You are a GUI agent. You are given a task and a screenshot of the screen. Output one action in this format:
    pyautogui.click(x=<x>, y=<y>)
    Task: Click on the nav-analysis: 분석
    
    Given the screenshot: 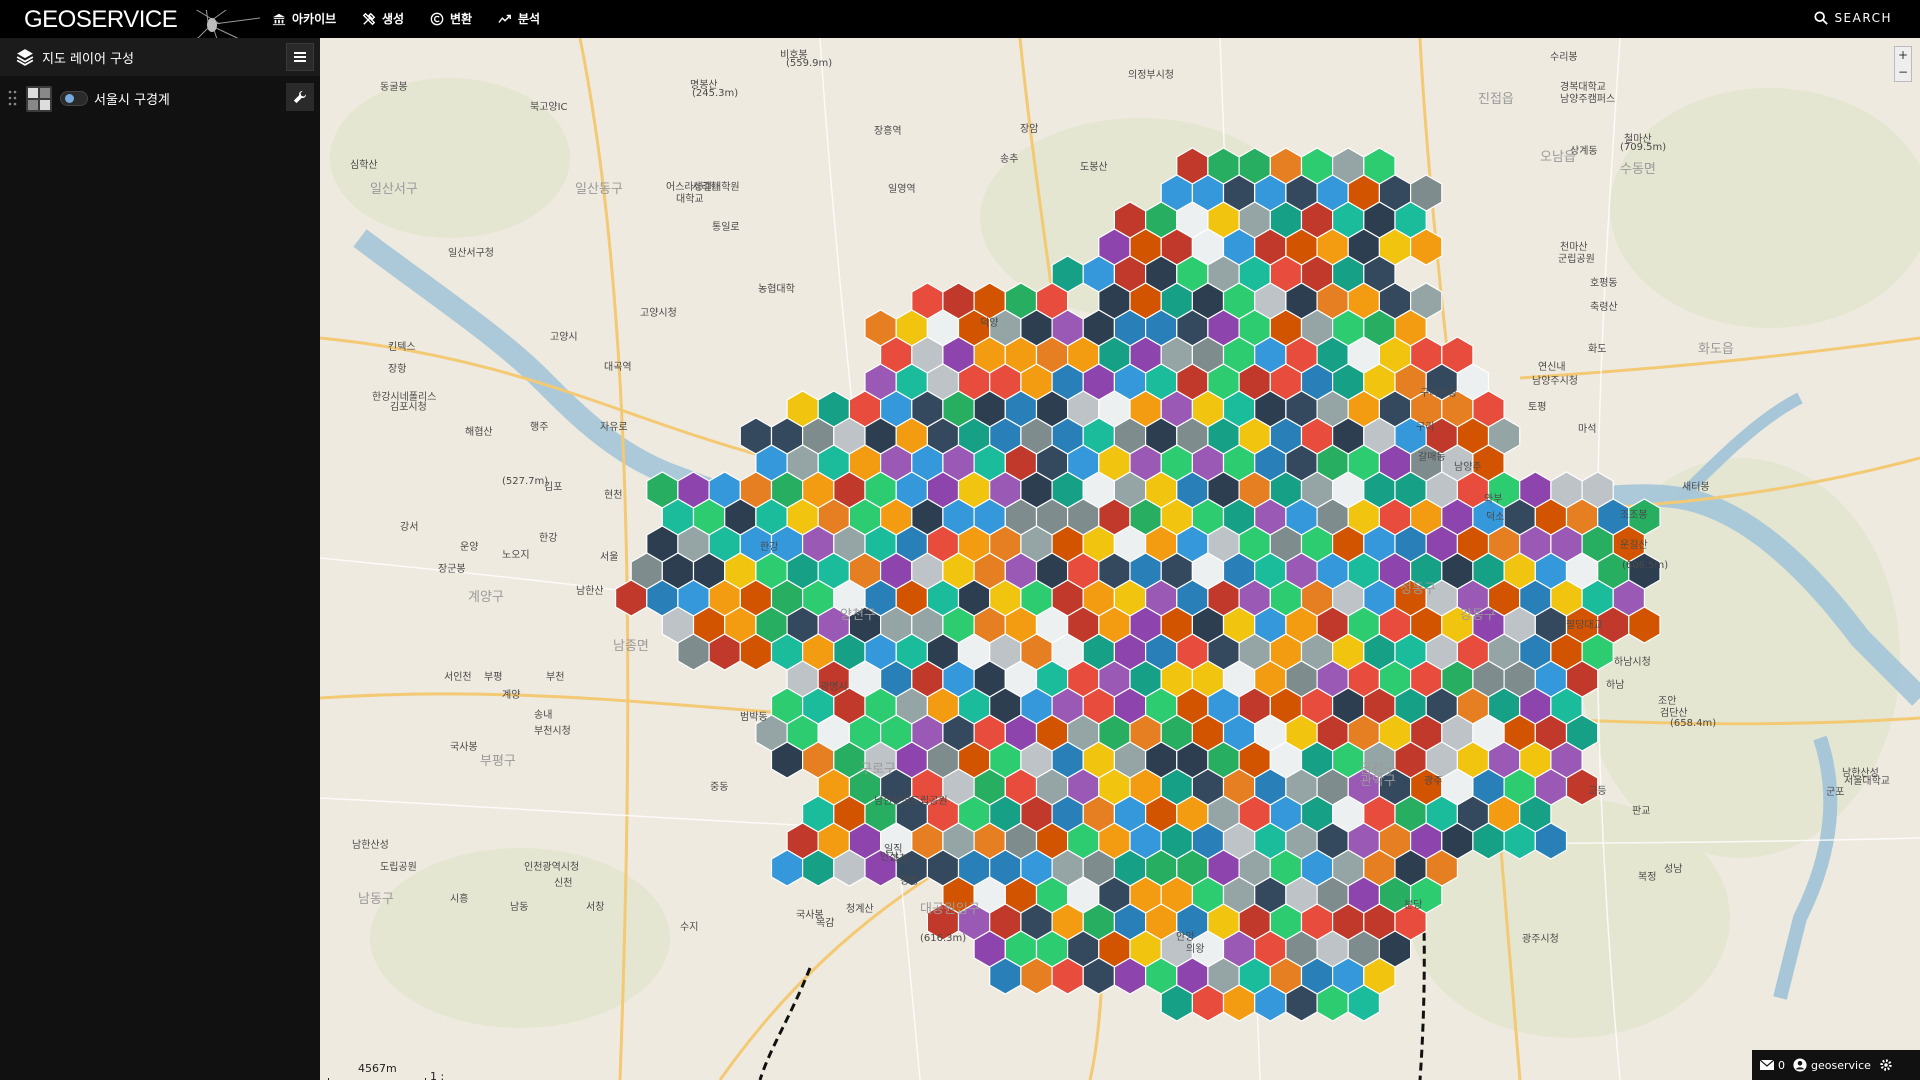 What is the action you would take?
    pyautogui.click(x=519, y=18)
    